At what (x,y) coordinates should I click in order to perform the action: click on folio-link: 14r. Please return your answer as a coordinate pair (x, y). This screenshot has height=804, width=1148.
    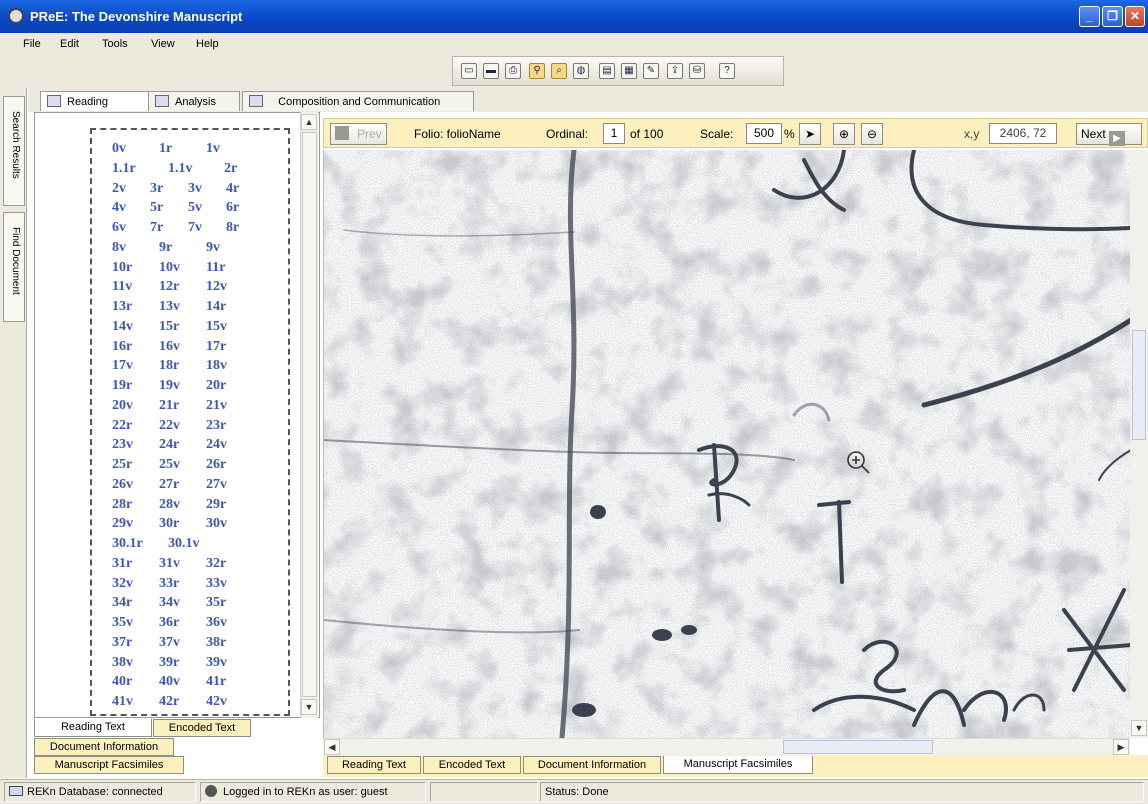
    Looking at the image, I should click on (216, 307).